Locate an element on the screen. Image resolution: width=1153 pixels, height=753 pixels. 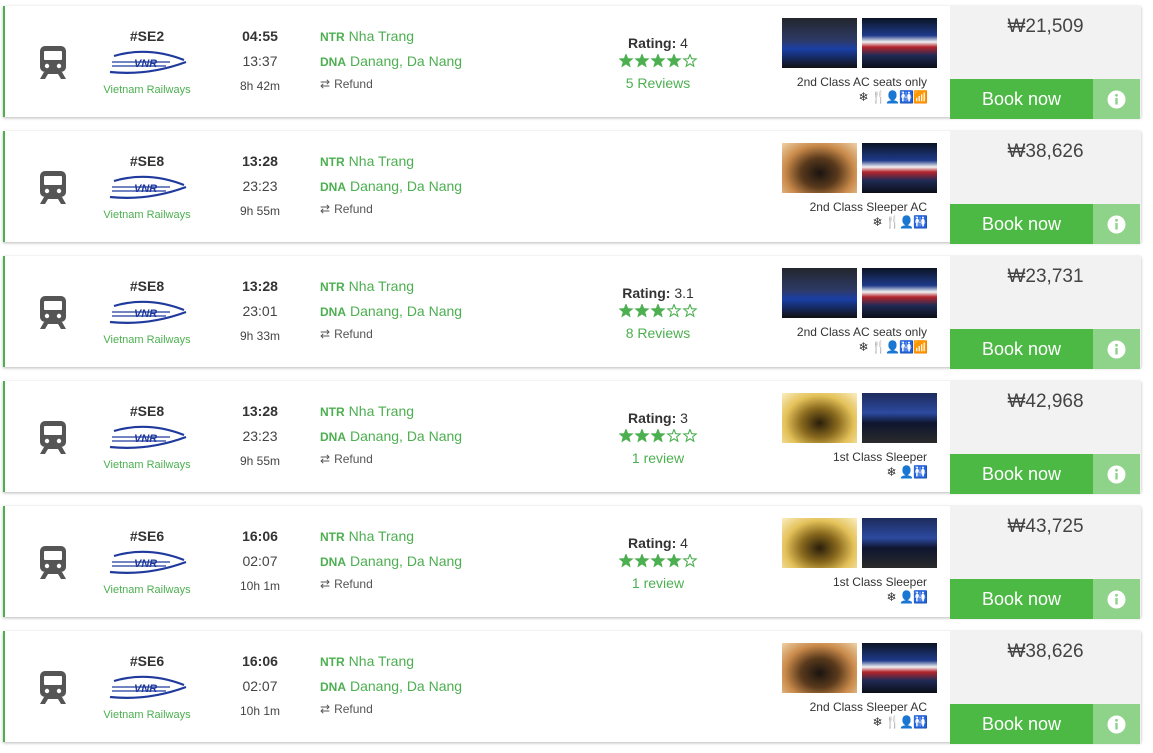
price-panel: ₩42,968 Book now is located at coordinates (1045, 437).